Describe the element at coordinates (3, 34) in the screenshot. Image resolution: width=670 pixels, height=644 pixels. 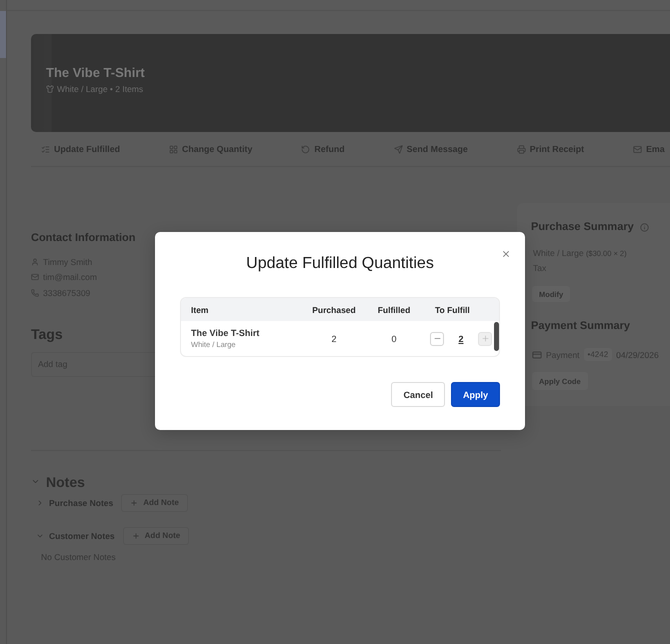
I see `nav-item-highlight` at that location.